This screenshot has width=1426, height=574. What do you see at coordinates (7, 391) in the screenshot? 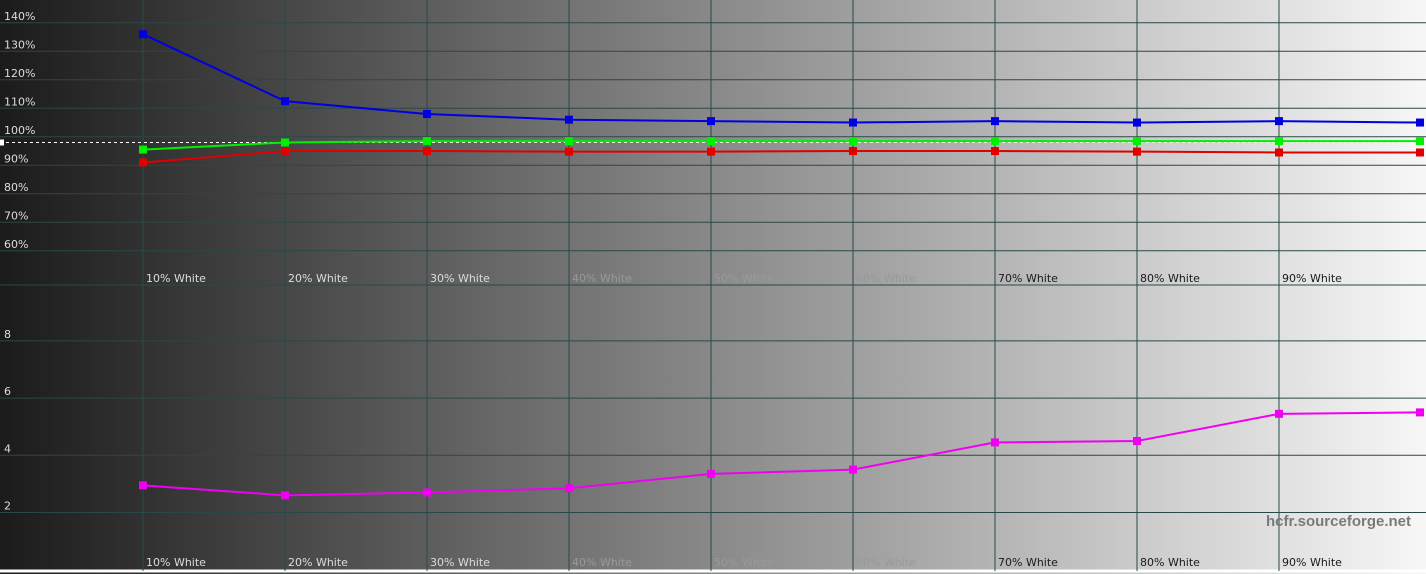
I see `y-tick-label: 6` at bounding box center [7, 391].